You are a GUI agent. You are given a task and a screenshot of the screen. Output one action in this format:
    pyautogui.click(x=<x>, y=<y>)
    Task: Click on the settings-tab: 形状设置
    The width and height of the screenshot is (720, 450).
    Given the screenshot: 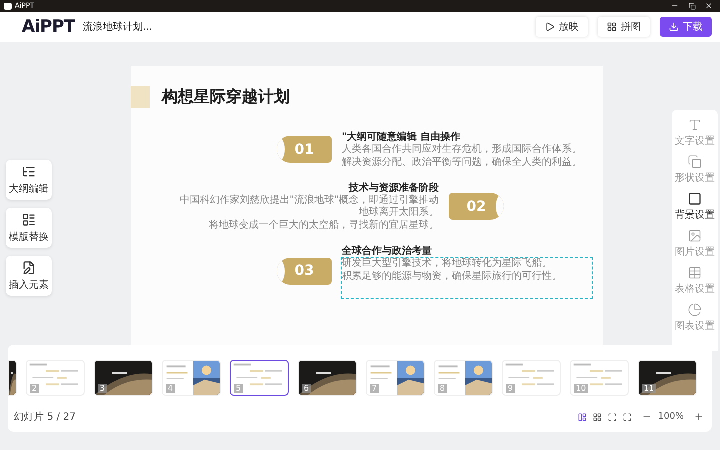 What is the action you would take?
    pyautogui.click(x=695, y=170)
    